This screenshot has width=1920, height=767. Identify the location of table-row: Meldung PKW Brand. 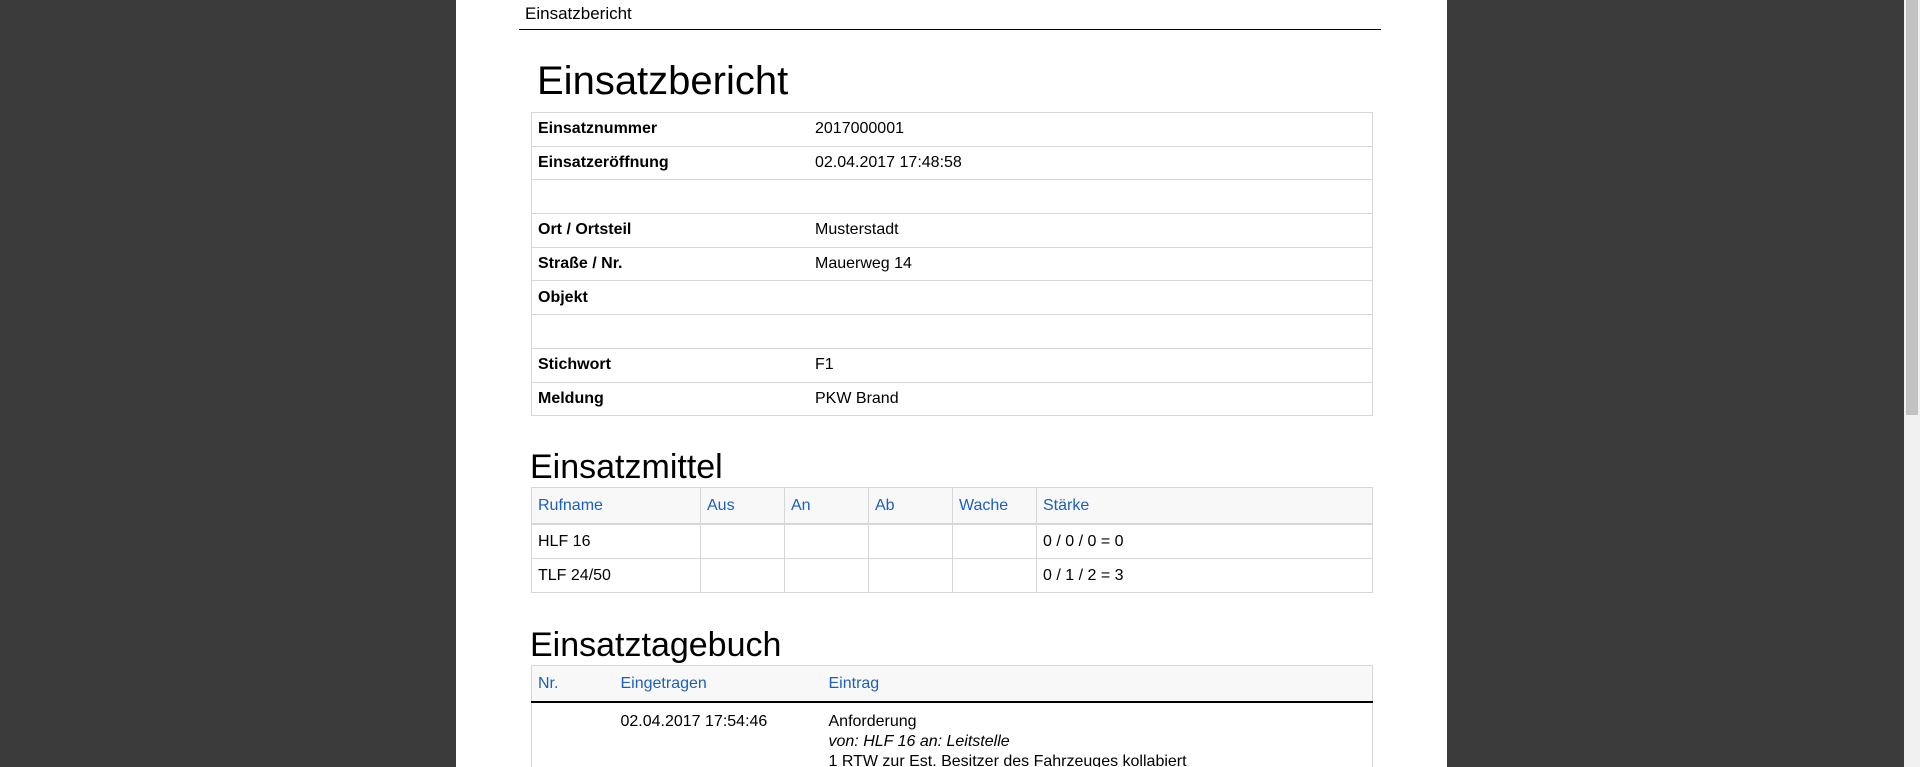
(952, 398).